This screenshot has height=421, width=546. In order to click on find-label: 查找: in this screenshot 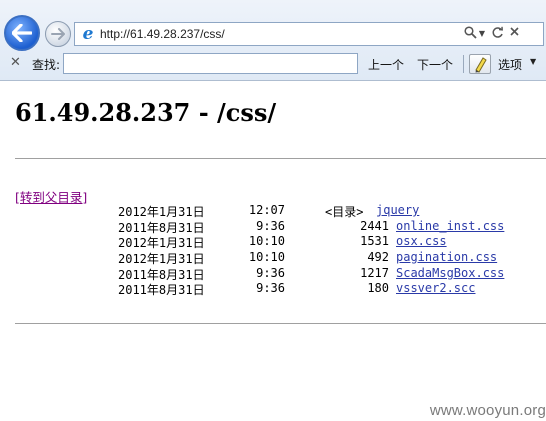, I will do `click(46, 65)`.